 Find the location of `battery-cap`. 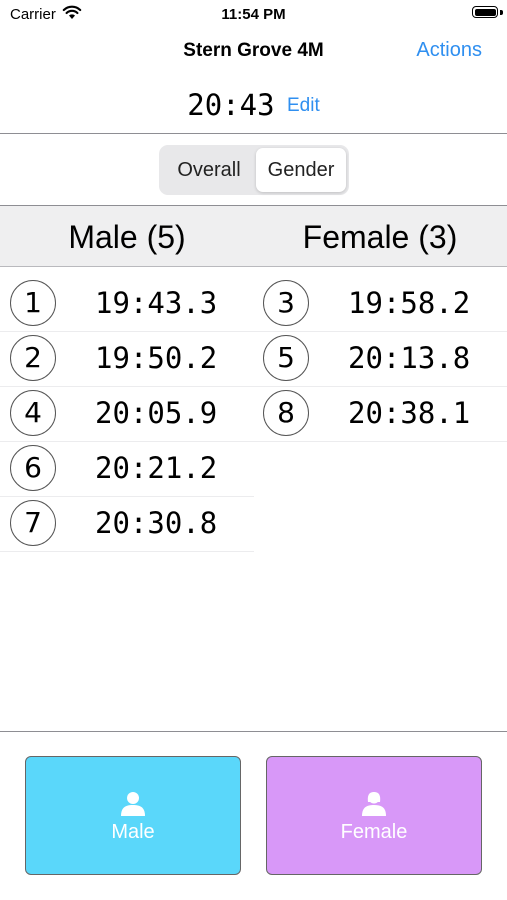

battery-cap is located at coordinates (501, 12).